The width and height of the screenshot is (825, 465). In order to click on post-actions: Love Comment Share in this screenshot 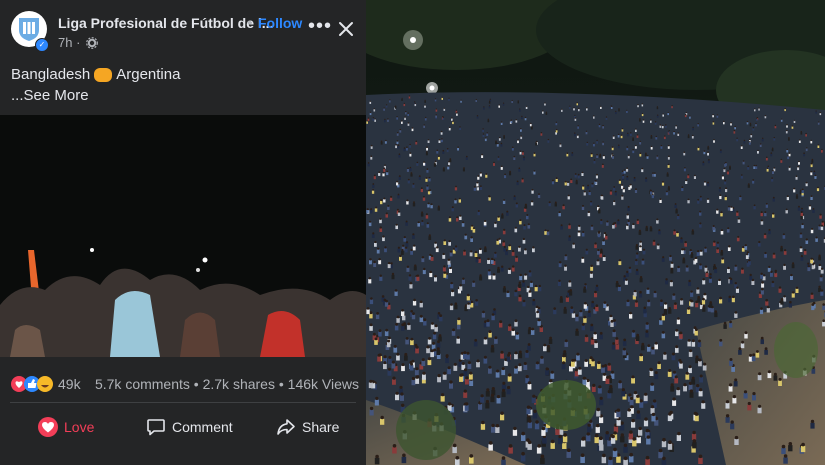, I will do `click(183, 427)`.